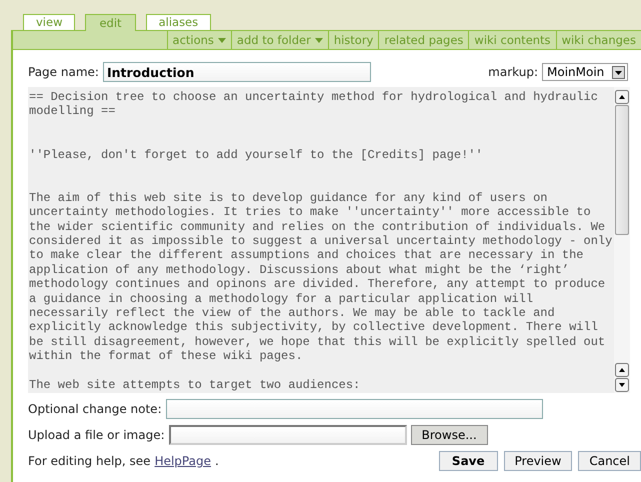  What do you see at coordinates (306, 255) in the screenshot?
I see `editor-text-line: to make clear the different assumptions and choices that are necessary in the` at bounding box center [306, 255].